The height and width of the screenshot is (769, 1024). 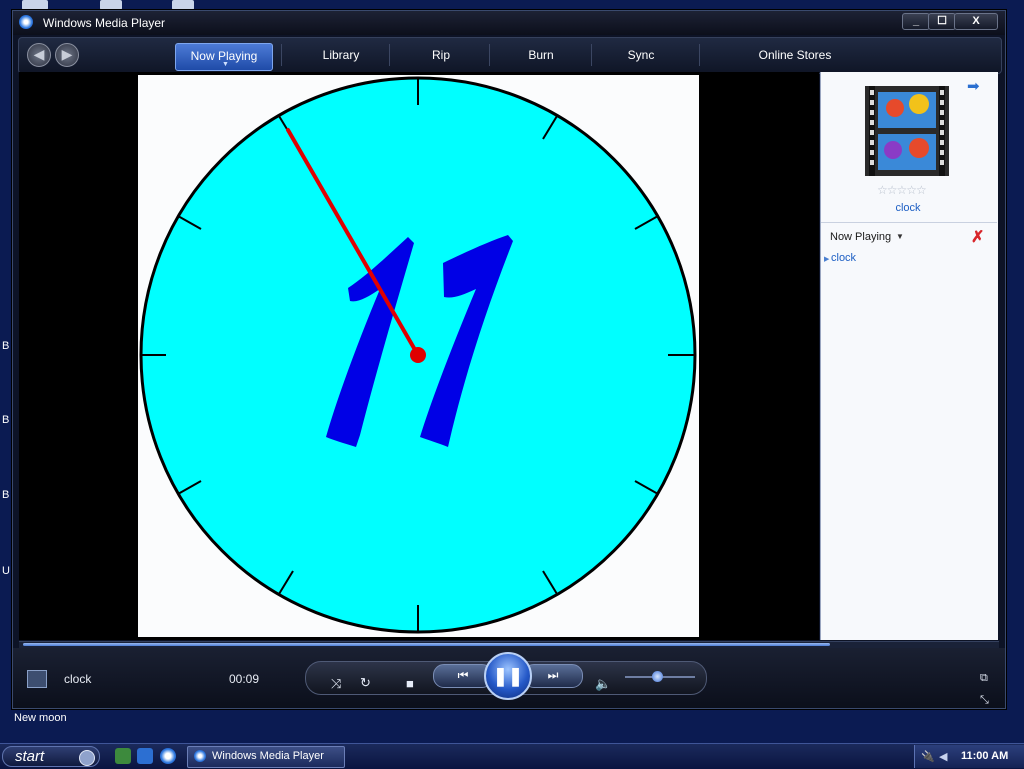 What do you see at coordinates (641, 56) in the screenshot?
I see `tab-sync: Sync` at bounding box center [641, 56].